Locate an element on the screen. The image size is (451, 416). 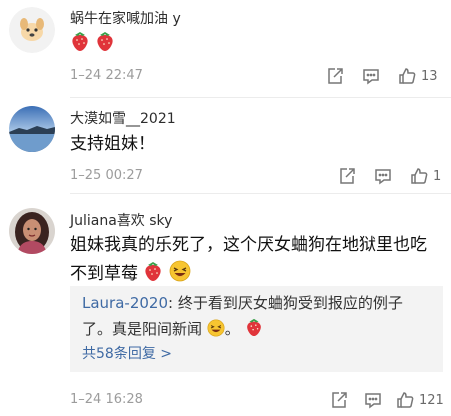
comment-body: 姐妹我真的乐死了，这个厌女蛐狗在地狱里也吃 不到草莓 is located at coordinates (248, 261).